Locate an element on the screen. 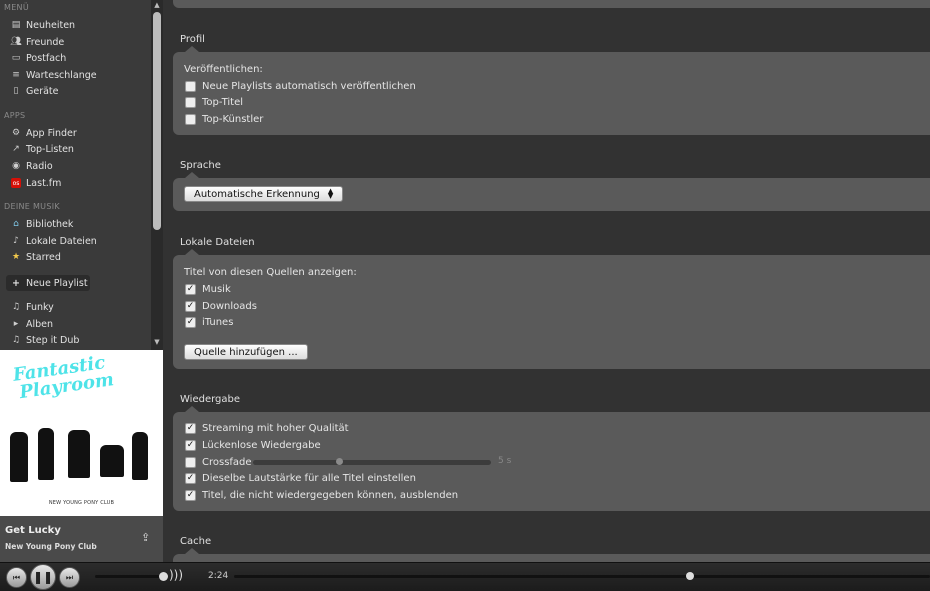 The height and width of the screenshot is (591, 930). language-select: Automatische Erkennung ▲ ▼ is located at coordinates (264, 194).